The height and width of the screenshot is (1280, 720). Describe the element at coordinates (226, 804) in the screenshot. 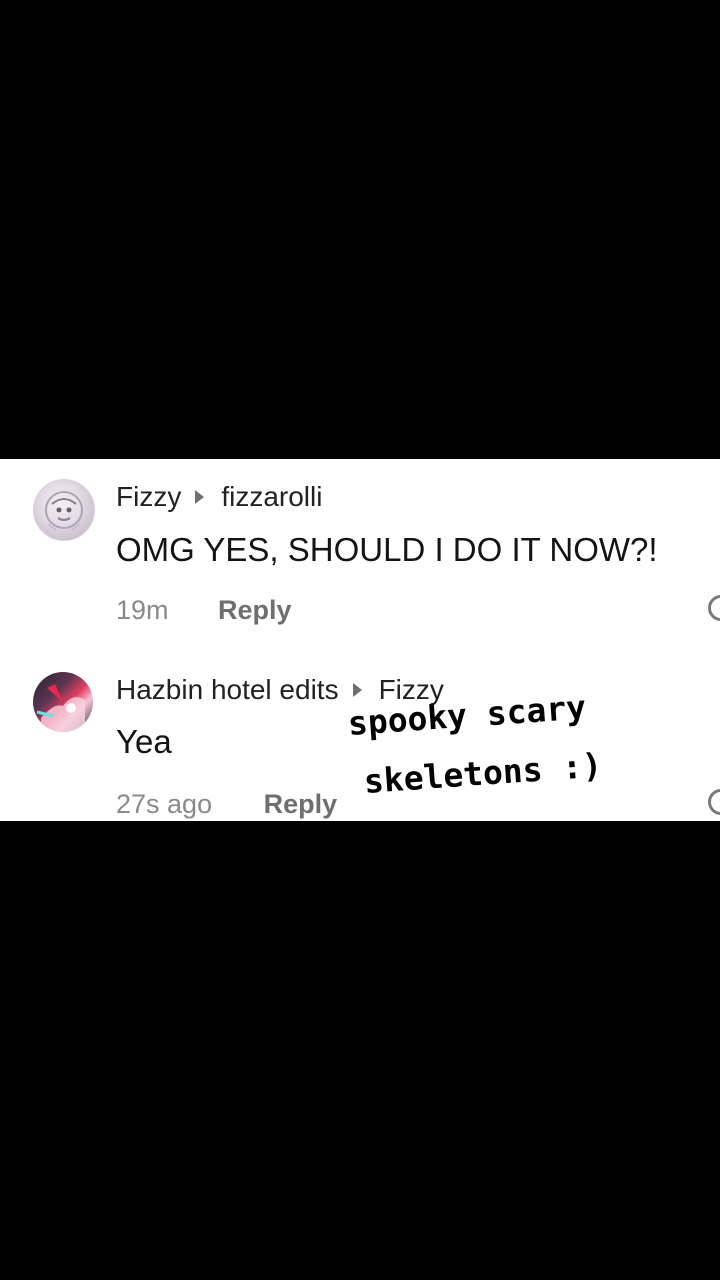

I see `comment-meta: 27s ago Reply` at that location.